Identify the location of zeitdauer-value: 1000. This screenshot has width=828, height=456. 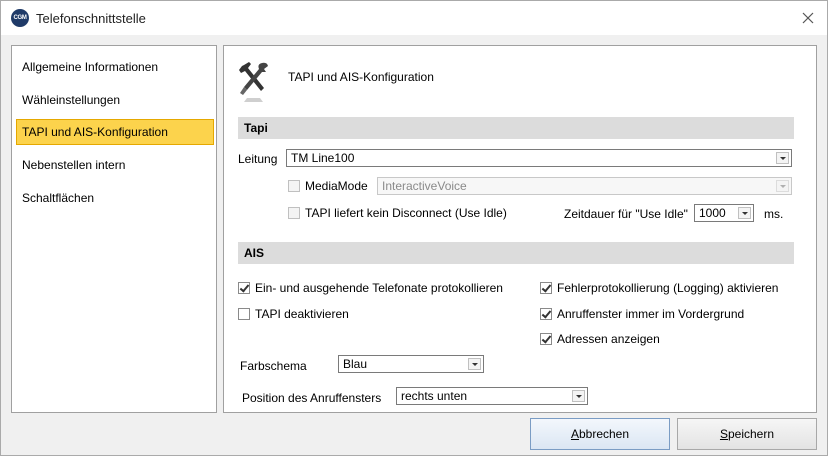
(712, 213).